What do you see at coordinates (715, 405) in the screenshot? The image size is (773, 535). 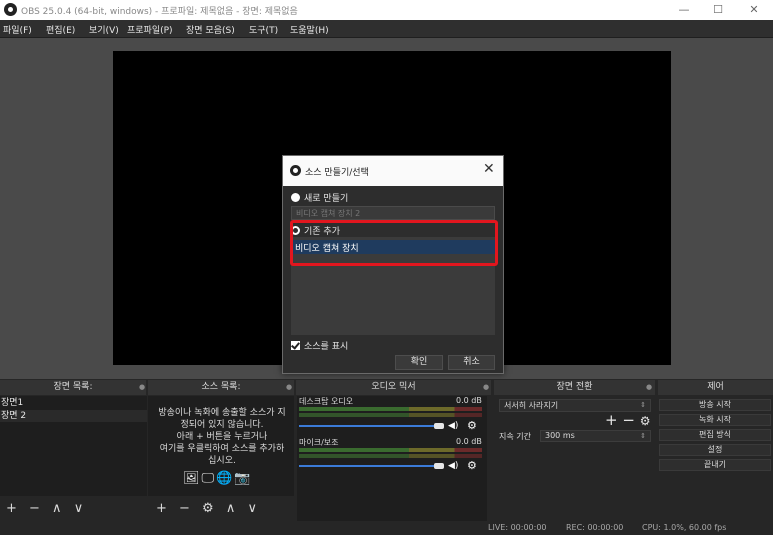 I see `start-streaming-button: 방송 시작` at bounding box center [715, 405].